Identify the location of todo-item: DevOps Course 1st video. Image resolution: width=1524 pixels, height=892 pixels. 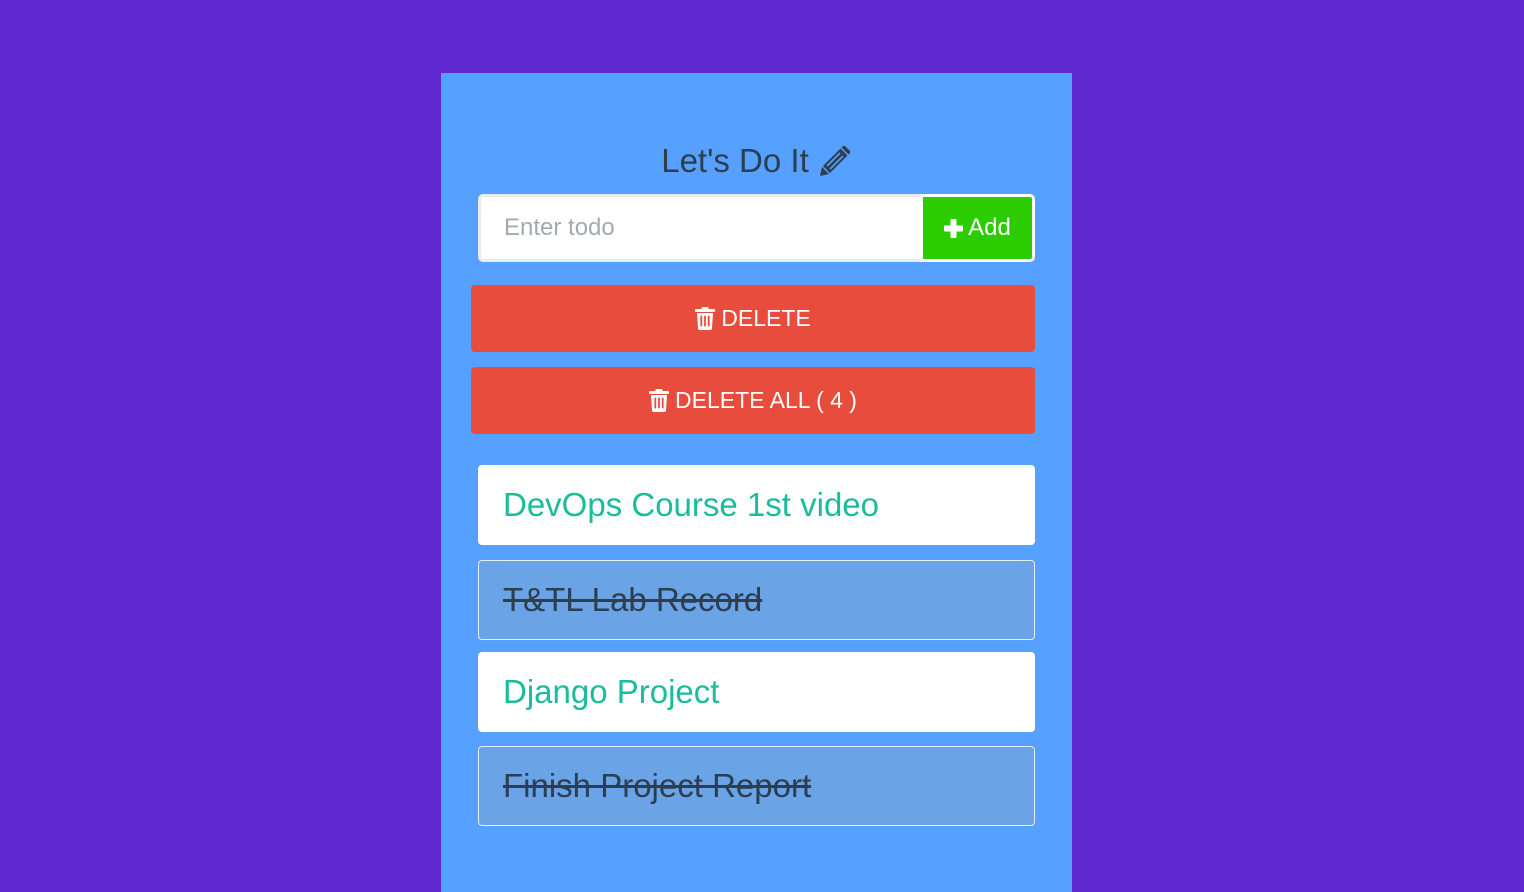
(756, 505).